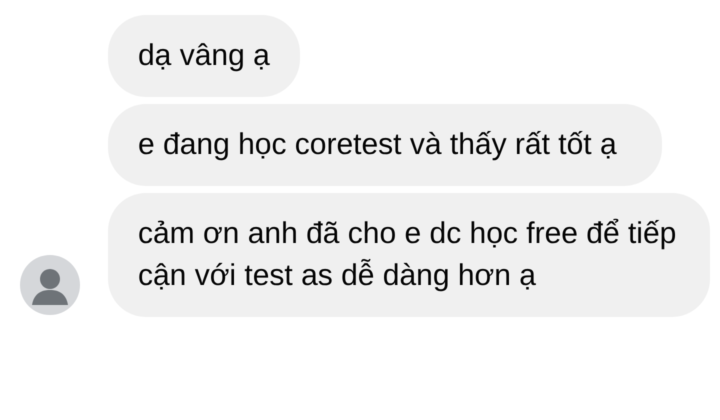  I want to click on avatar-icon, so click(50, 285).